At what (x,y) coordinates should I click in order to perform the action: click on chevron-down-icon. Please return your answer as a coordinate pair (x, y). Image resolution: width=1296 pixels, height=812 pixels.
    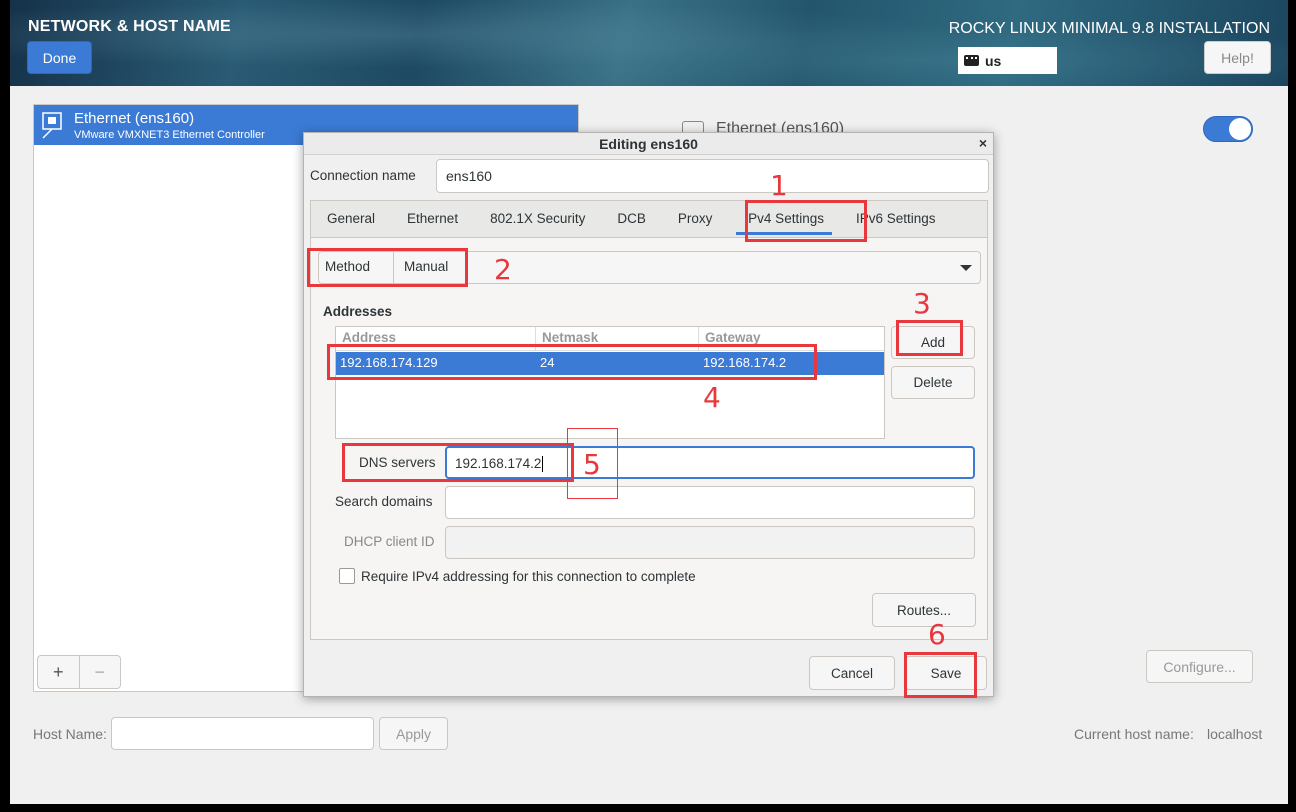
    Looking at the image, I should click on (966, 268).